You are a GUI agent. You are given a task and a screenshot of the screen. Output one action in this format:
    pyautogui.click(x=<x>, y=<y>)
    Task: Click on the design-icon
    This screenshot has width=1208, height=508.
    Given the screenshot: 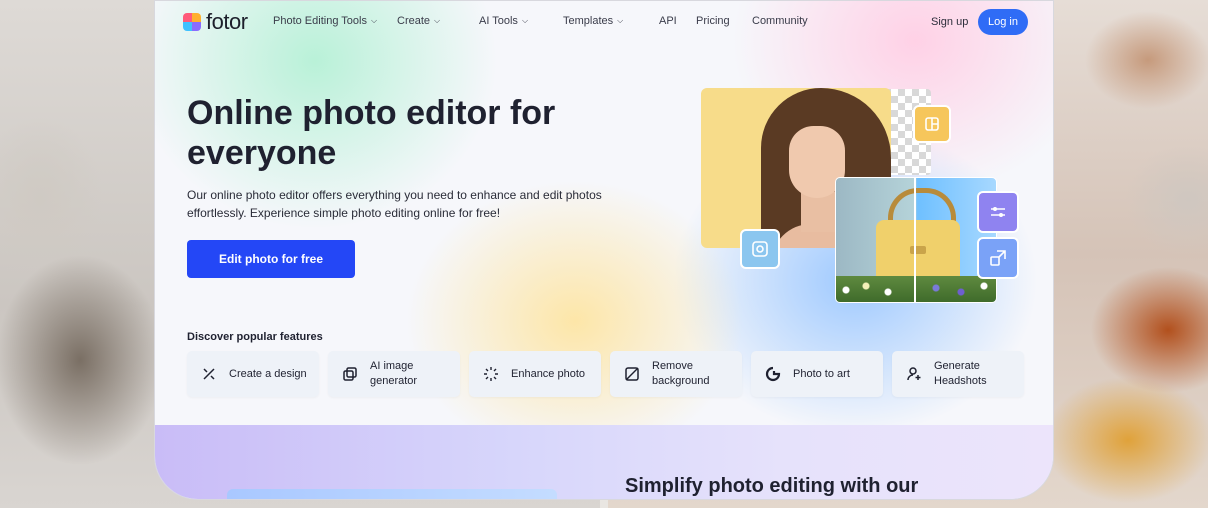 What is the action you would take?
    pyautogui.click(x=209, y=374)
    